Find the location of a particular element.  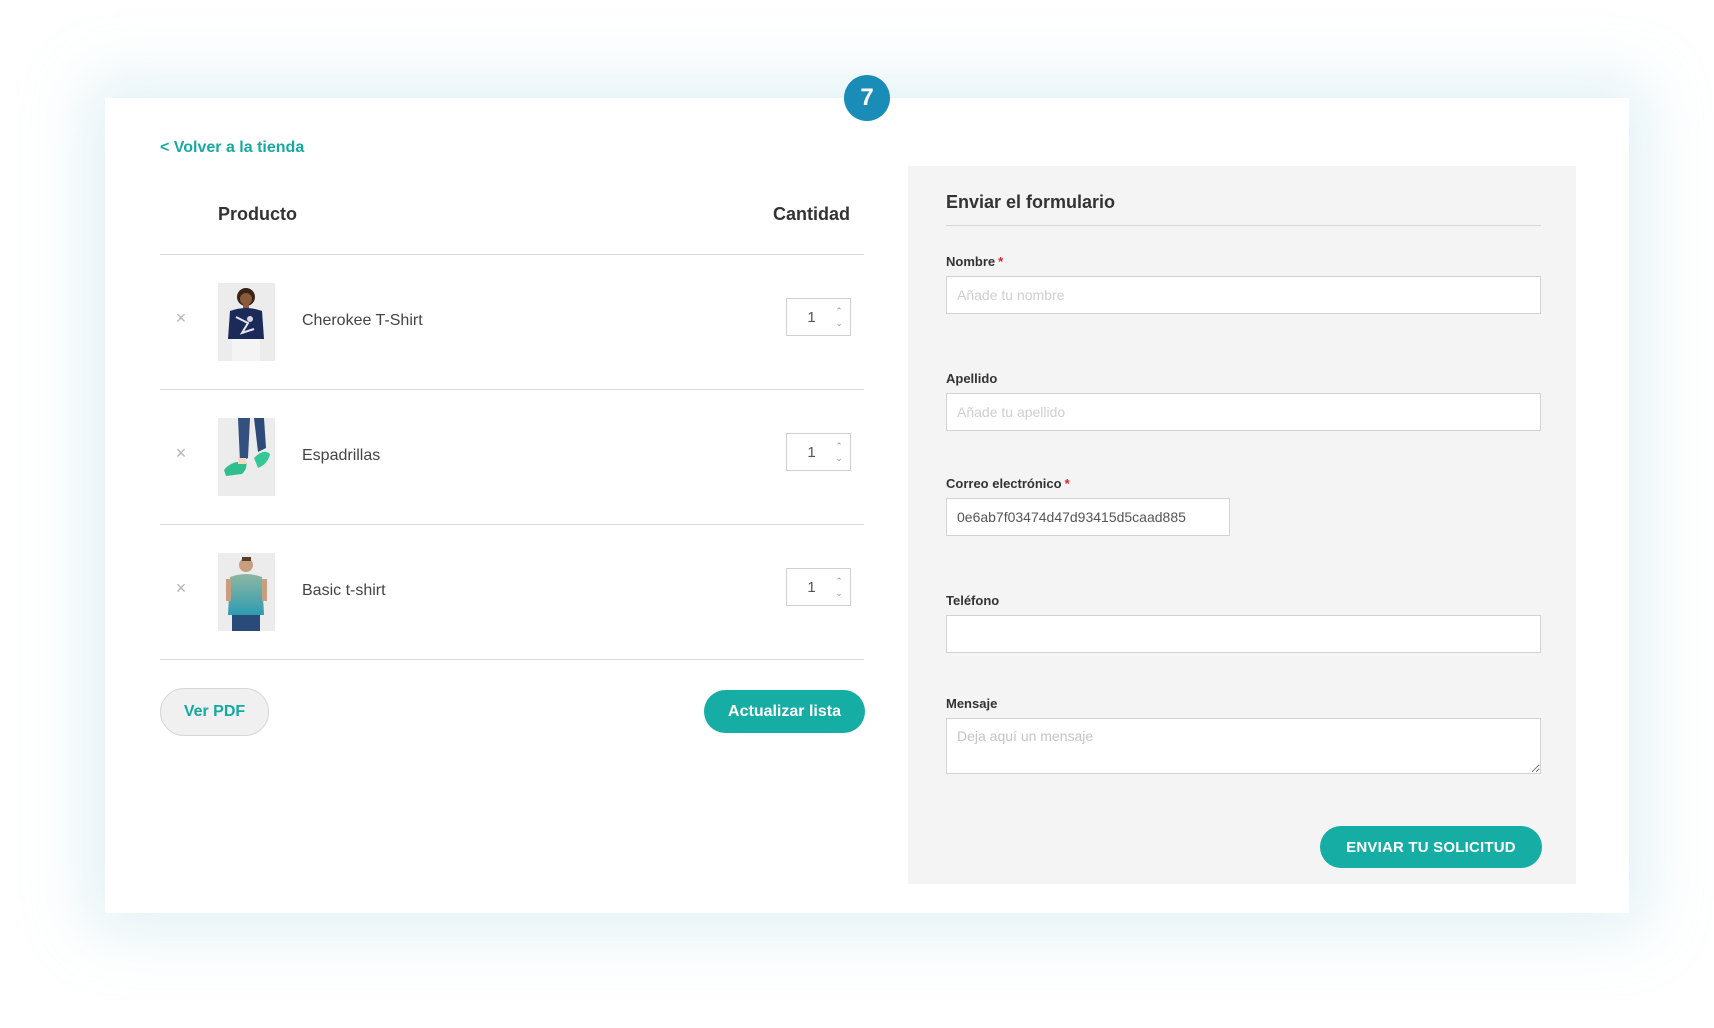

mensaje-textarea is located at coordinates (1243, 746).